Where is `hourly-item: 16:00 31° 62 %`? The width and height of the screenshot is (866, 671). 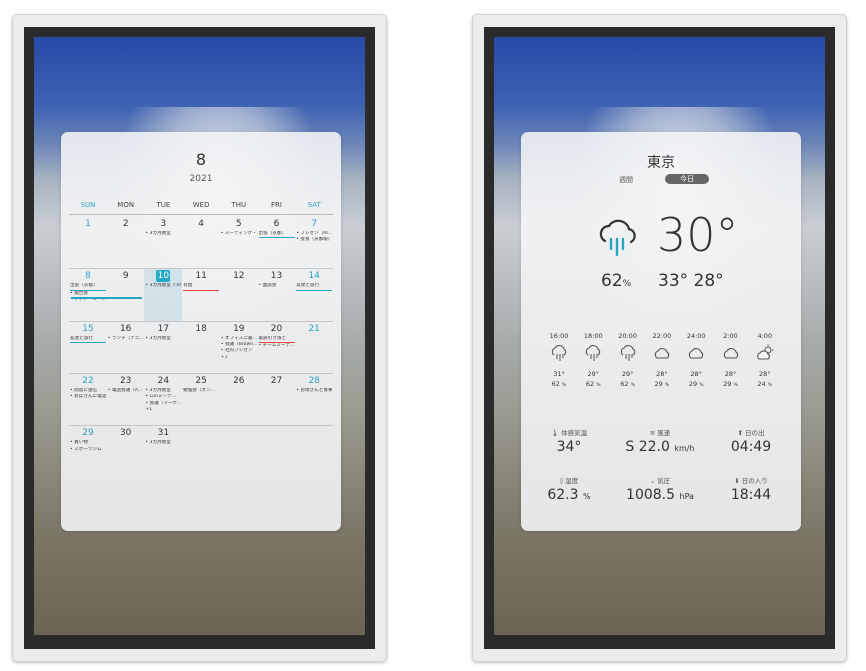
hourly-item: 16:00 31° 62 % is located at coordinates (559, 360).